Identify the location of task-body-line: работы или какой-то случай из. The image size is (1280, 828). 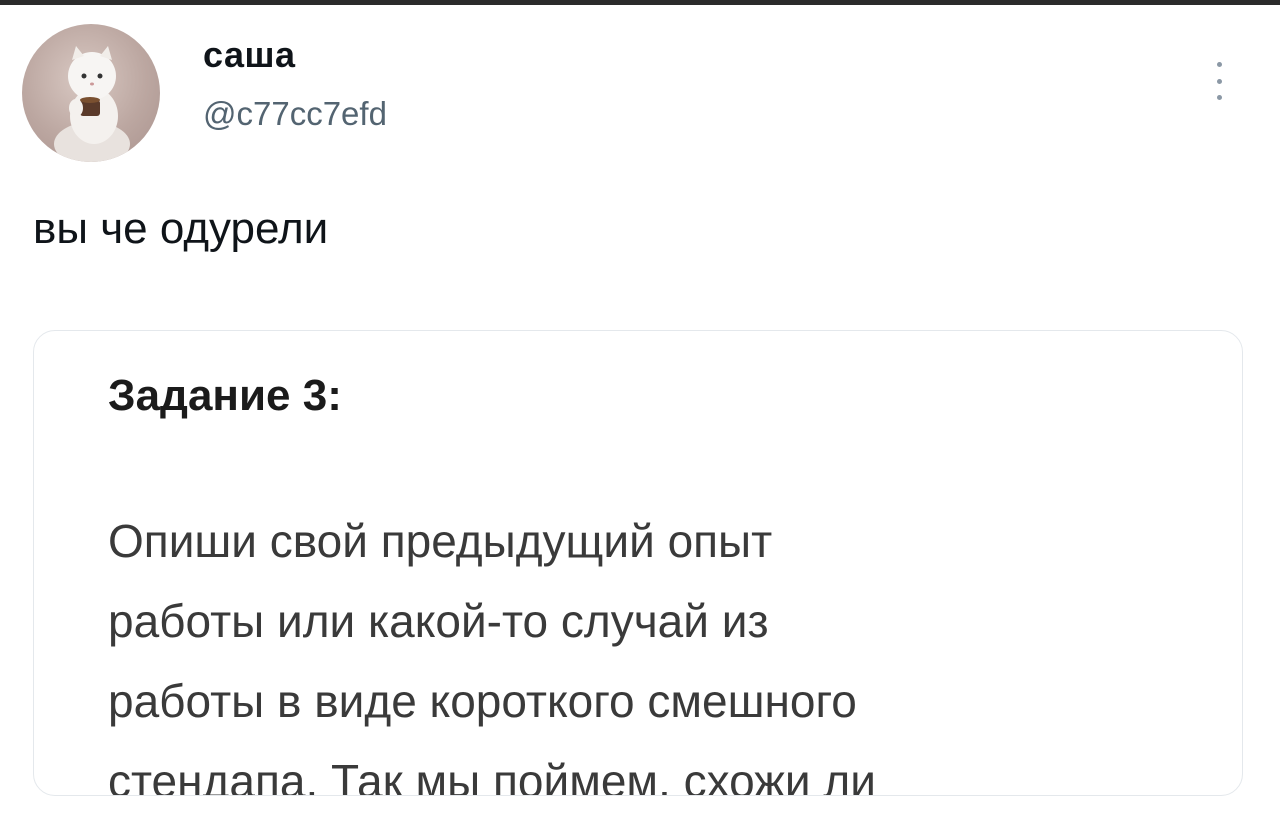
(438, 621).